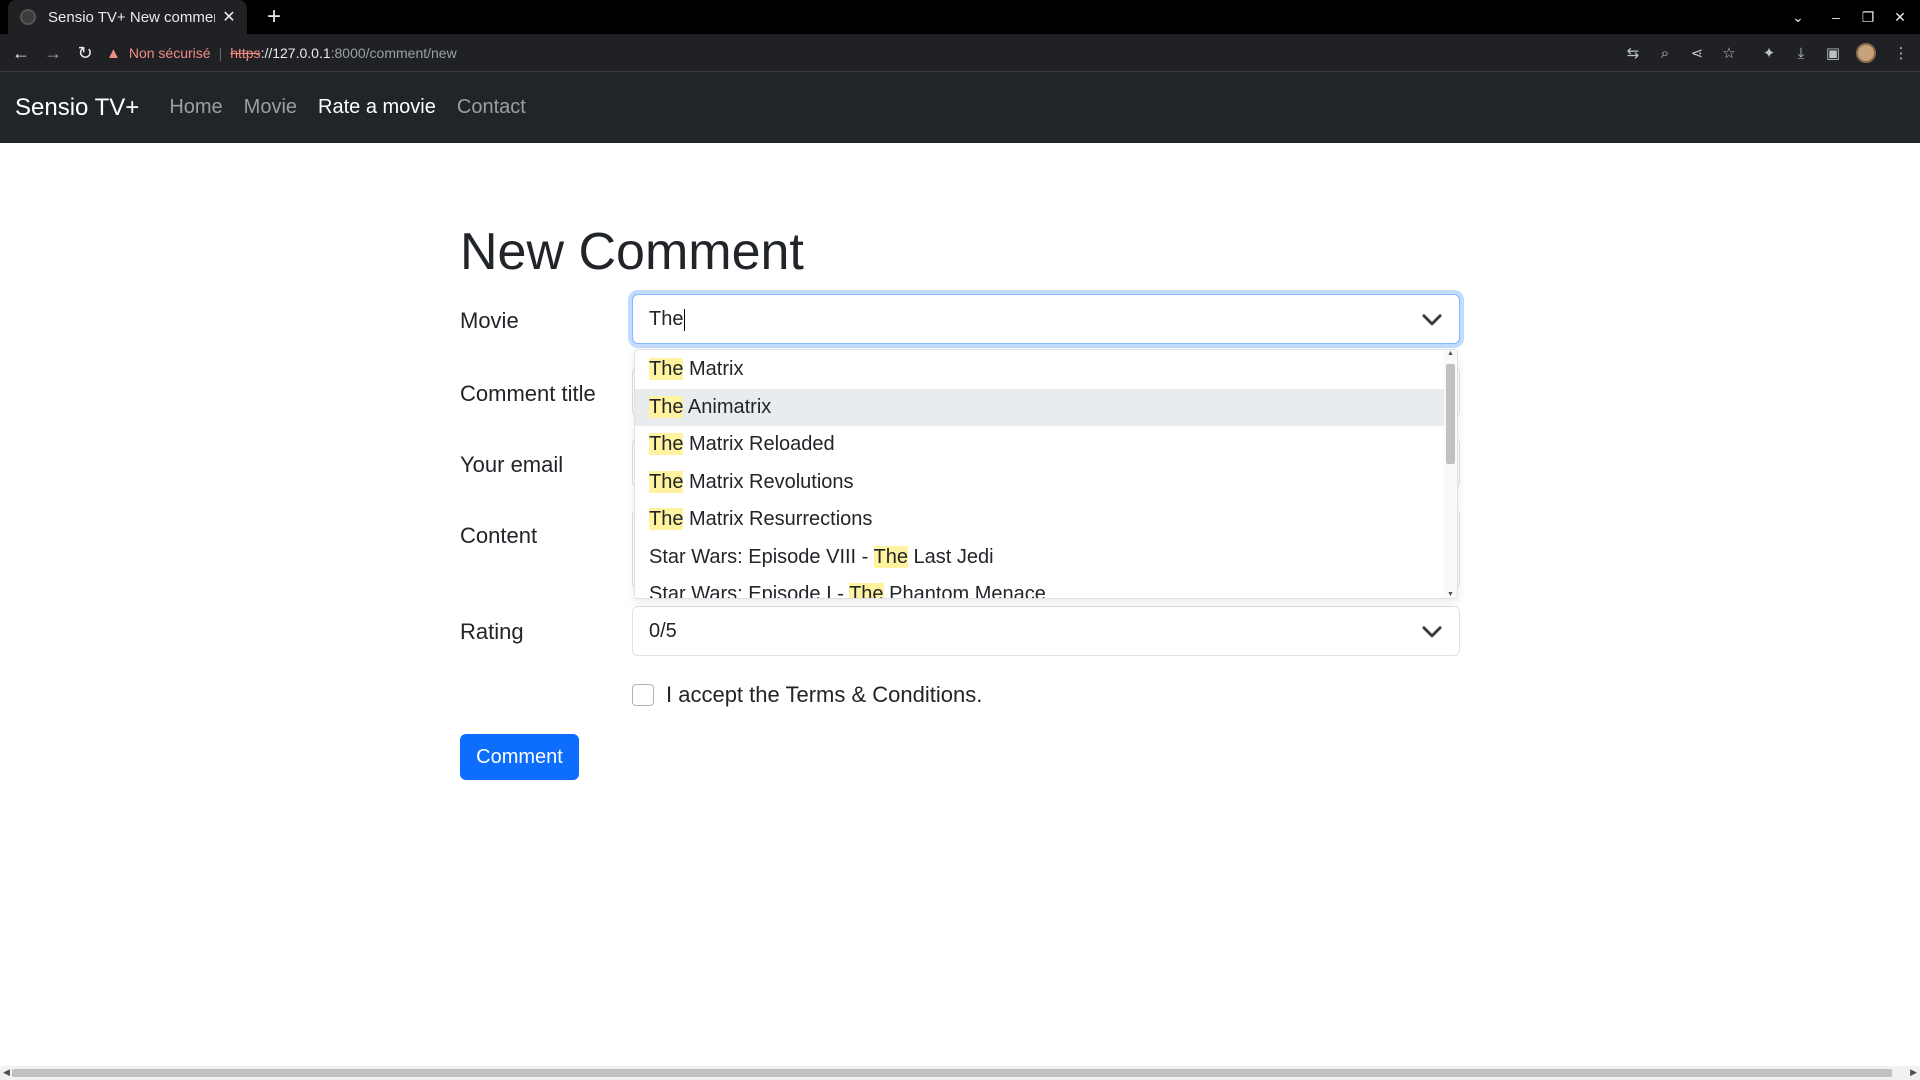 The height and width of the screenshot is (1080, 1920). Describe the element at coordinates (274, 17) in the screenshot. I see `plus-icon: +` at that location.